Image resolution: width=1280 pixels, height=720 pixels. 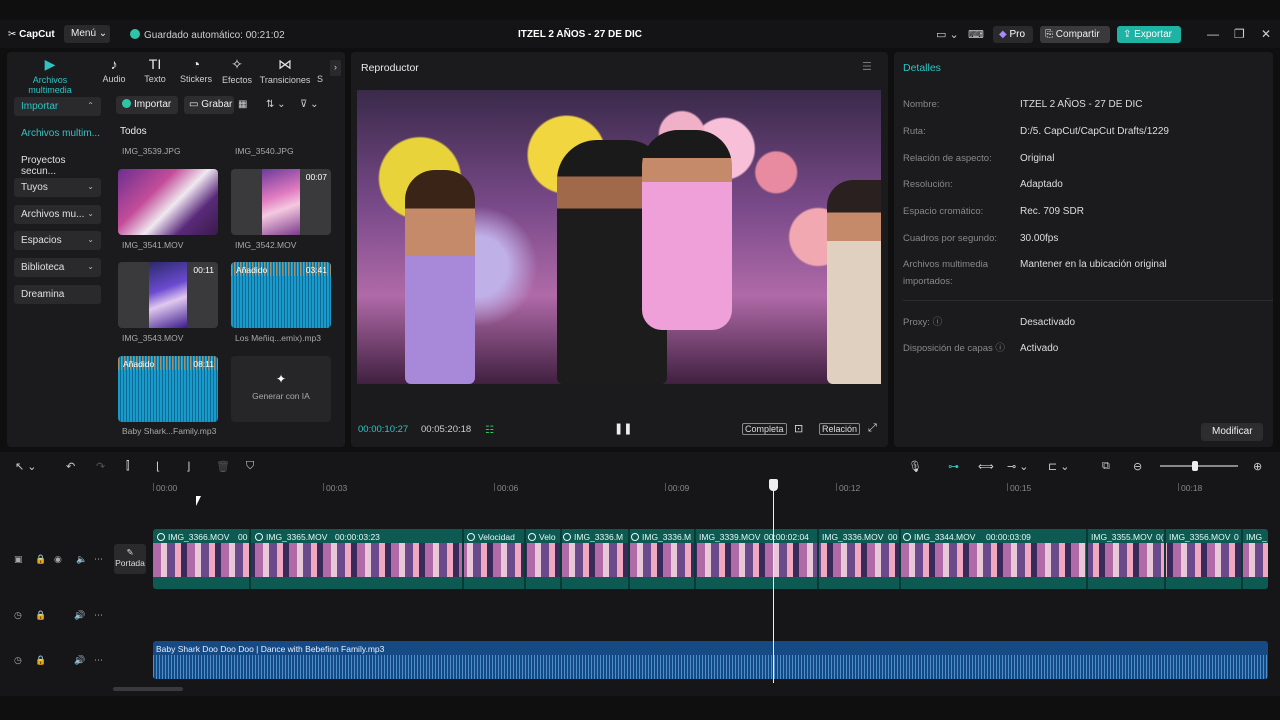 What do you see at coordinates (148, 689) in the screenshot?
I see `timeline-scrollbar` at bounding box center [148, 689].